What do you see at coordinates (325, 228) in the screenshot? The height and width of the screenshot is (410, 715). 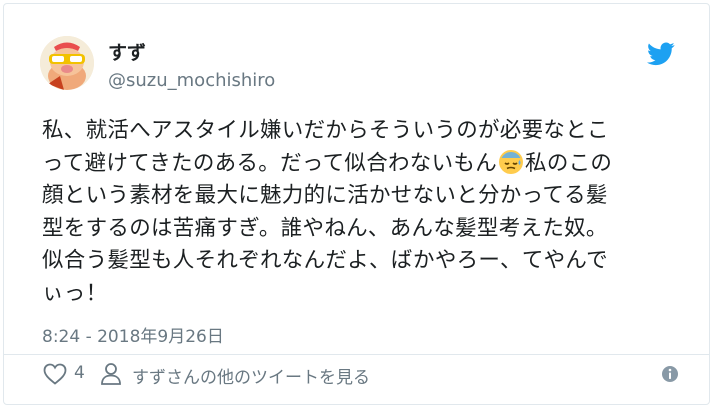 I see `tweet-line: 型をするのは苦痛すぎ。誰やねん、あんな髪型考えた奴。` at bounding box center [325, 228].